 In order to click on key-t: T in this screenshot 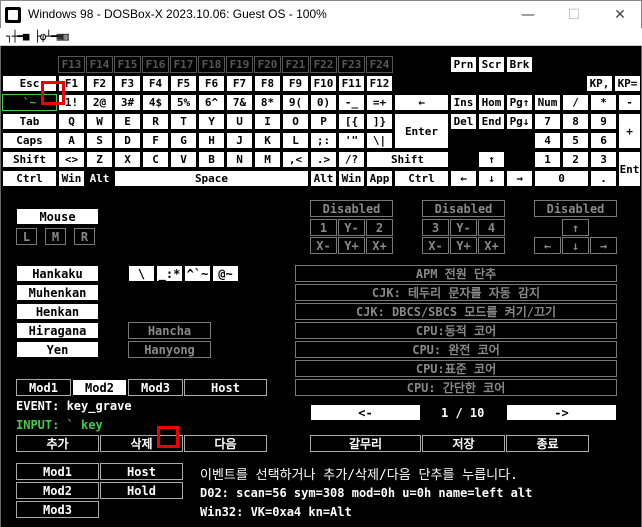, I will do `click(183, 121)`.